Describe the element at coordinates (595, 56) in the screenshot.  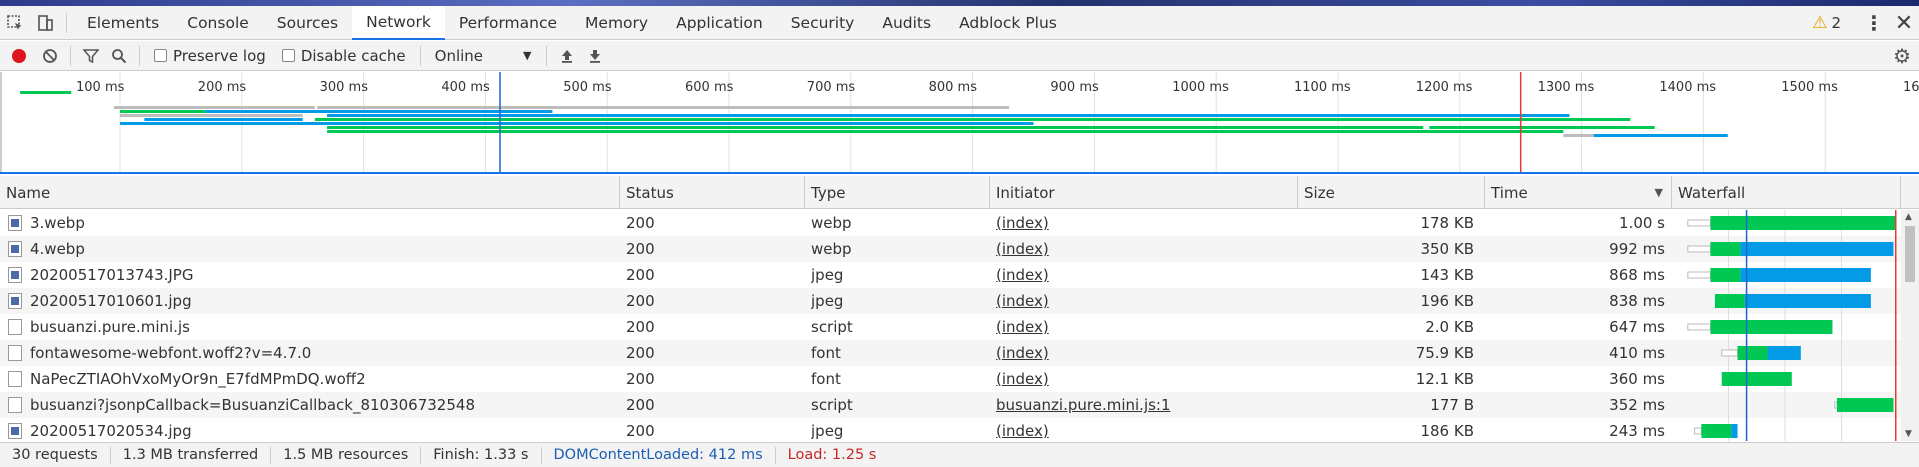
I see `export-har-icon` at that location.